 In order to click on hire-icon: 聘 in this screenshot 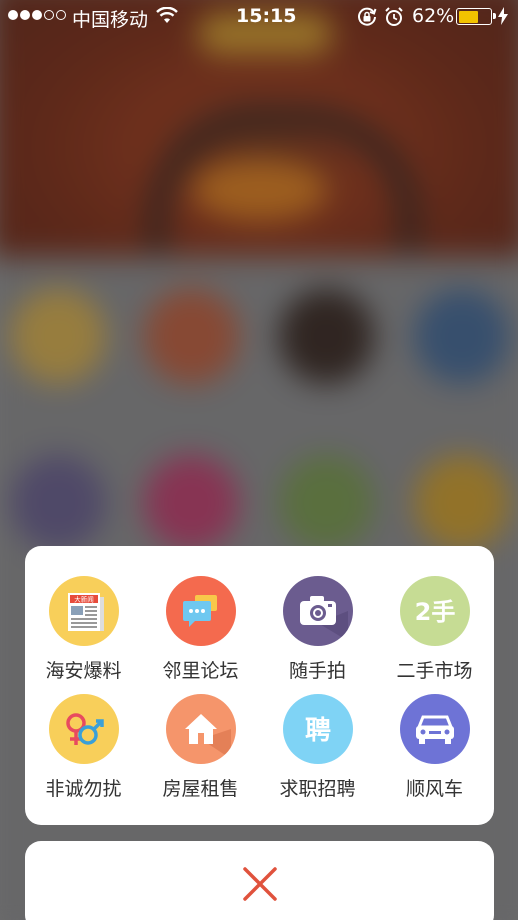, I will do `click(317, 729)`.